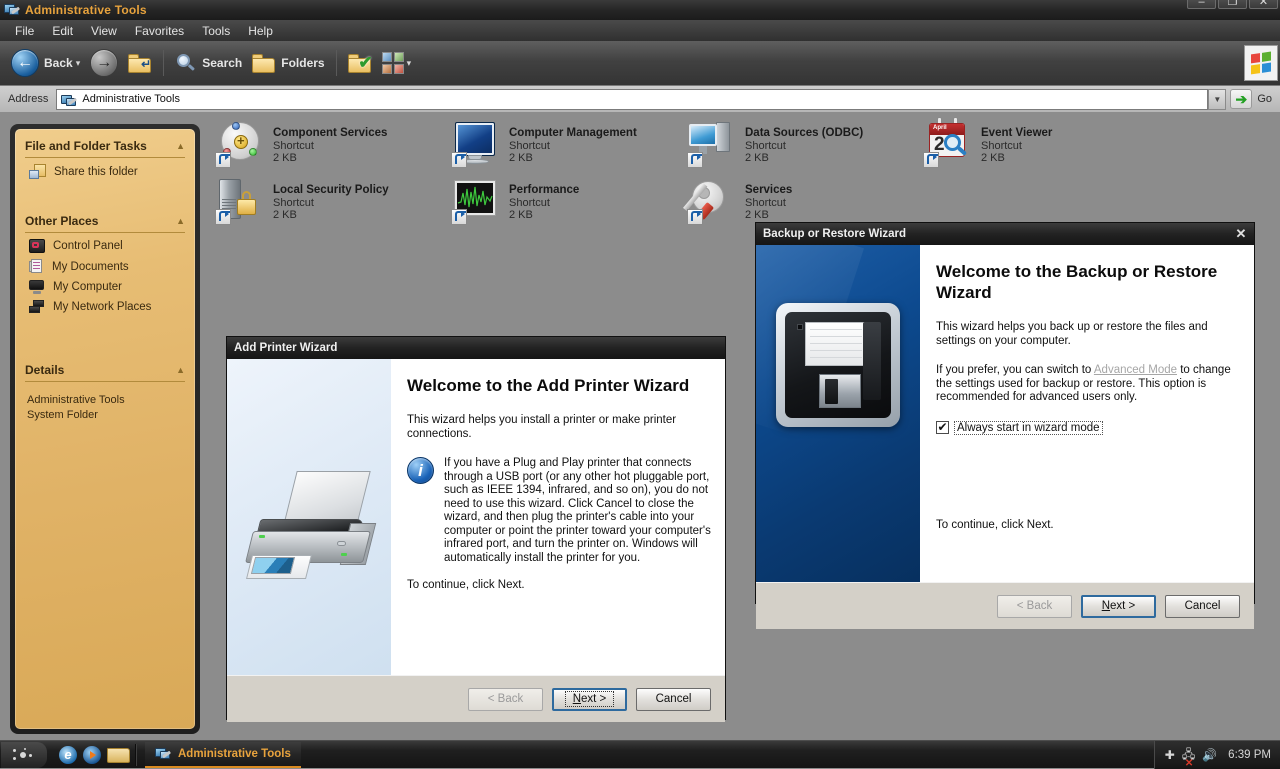  I want to click on printer-wizard-paragraph-2: To continue, click Next., so click(466, 585).